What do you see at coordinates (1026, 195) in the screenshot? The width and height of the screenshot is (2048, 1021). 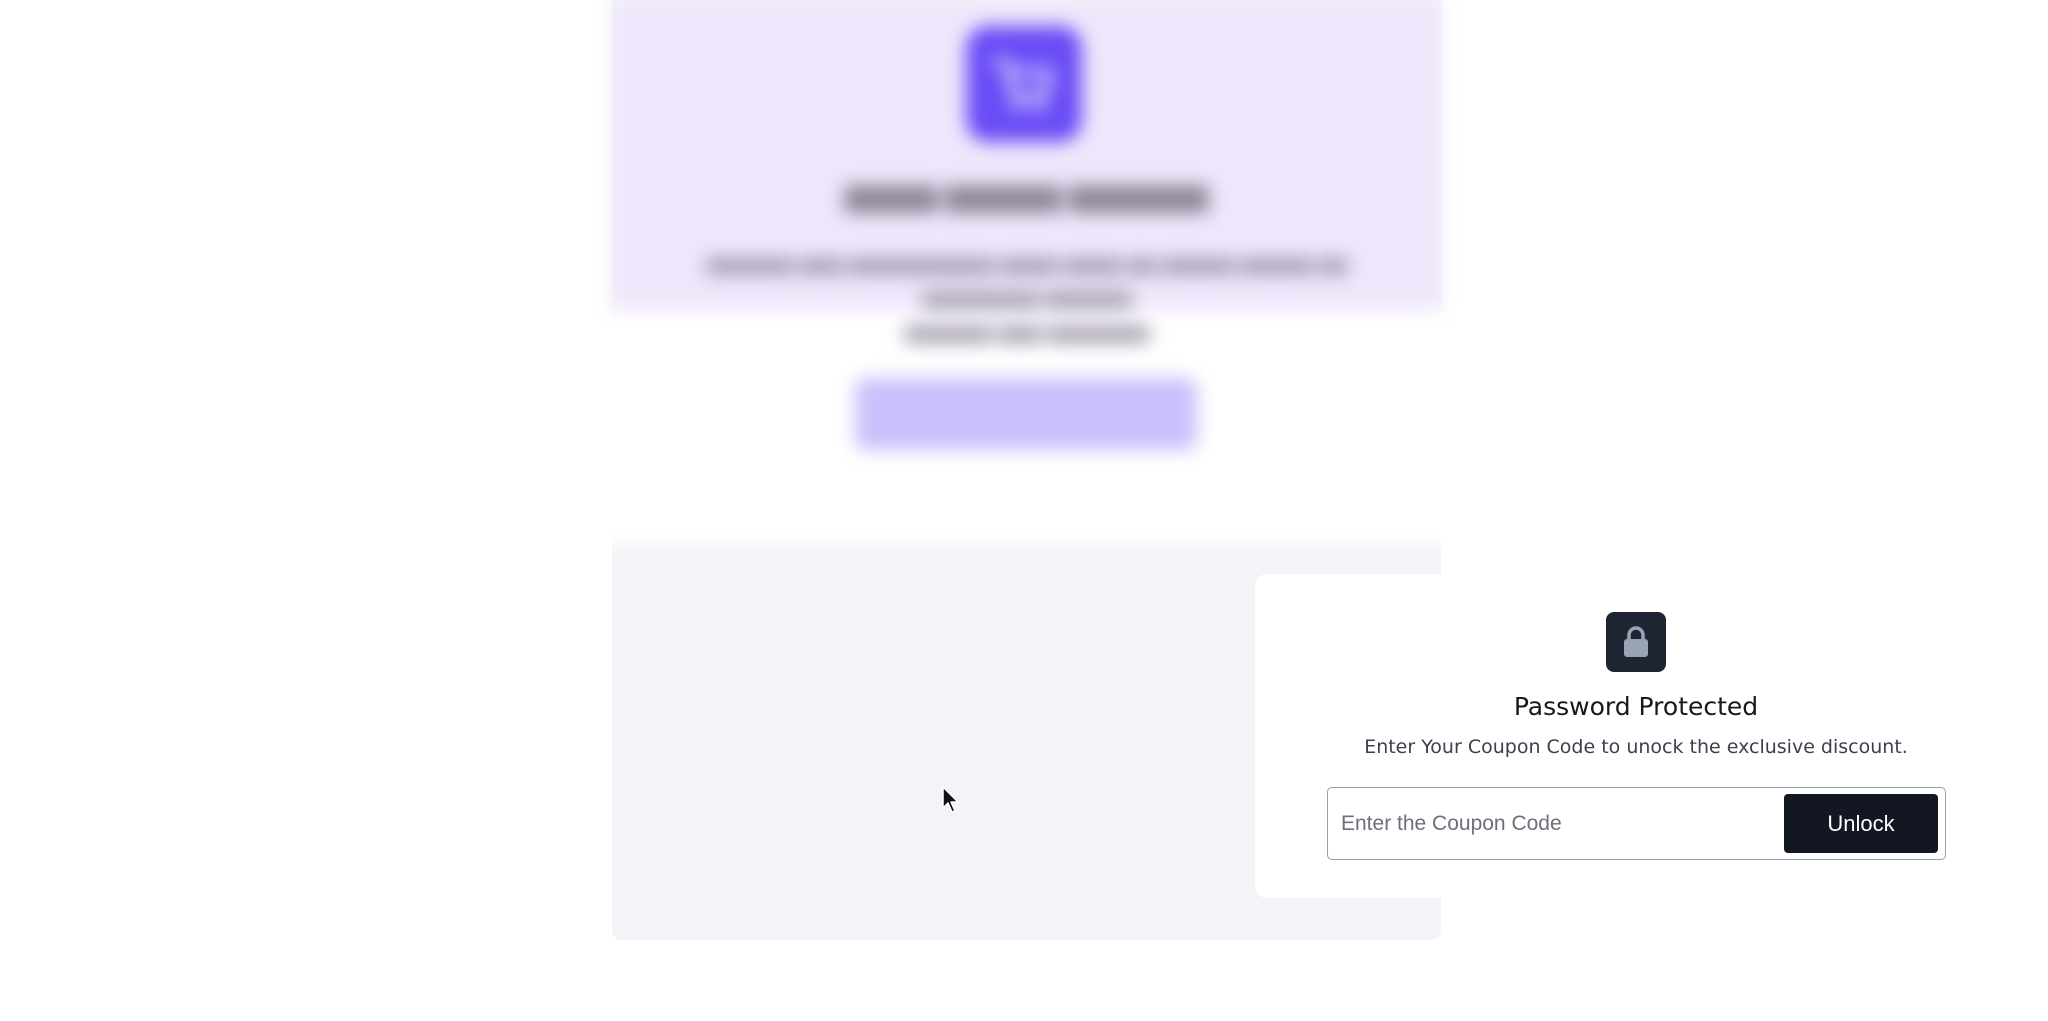 I see `blurred-title: ▆▆▆▆ ▆▆▆▆▆ ▆▆▆▆▆▆` at bounding box center [1026, 195].